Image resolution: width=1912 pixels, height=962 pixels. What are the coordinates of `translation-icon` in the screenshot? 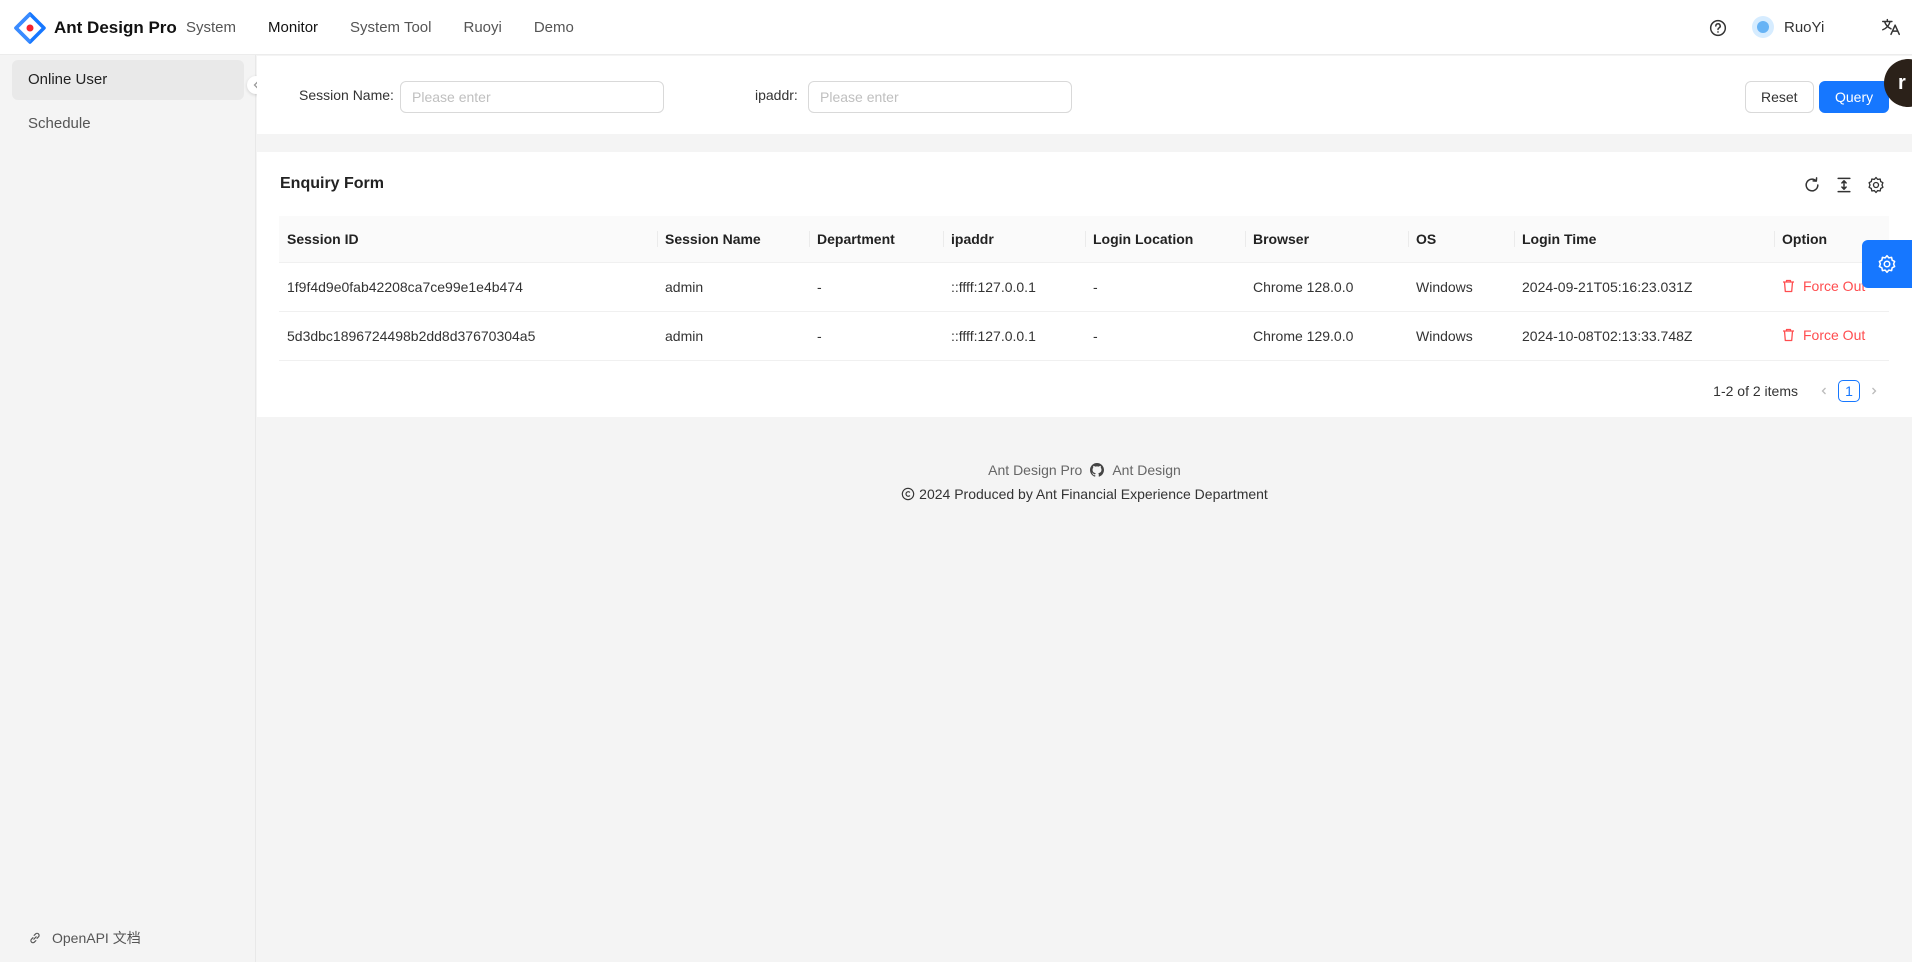 It's located at (1891, 27).